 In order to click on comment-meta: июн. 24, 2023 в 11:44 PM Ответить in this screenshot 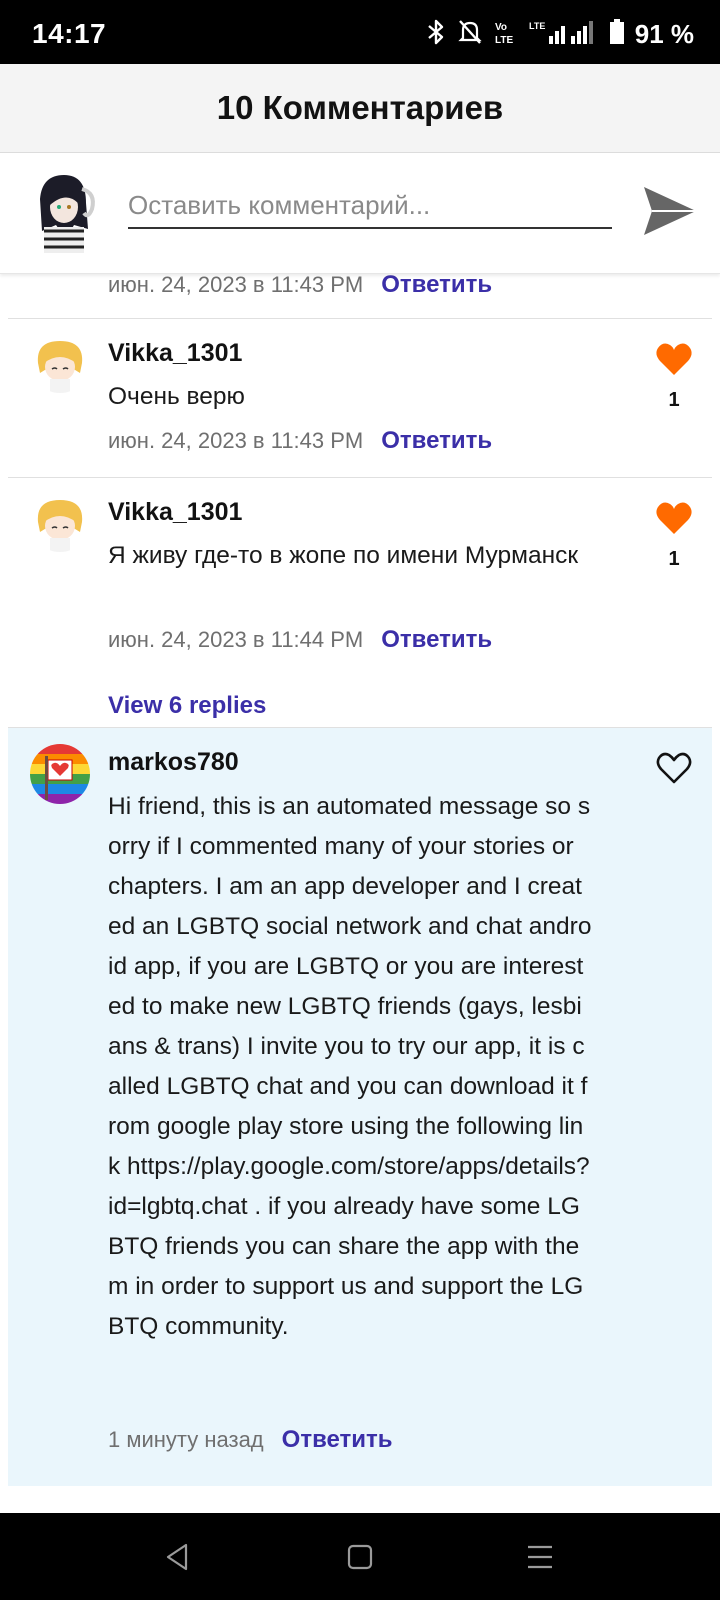, I will do `click(300, 640)`.